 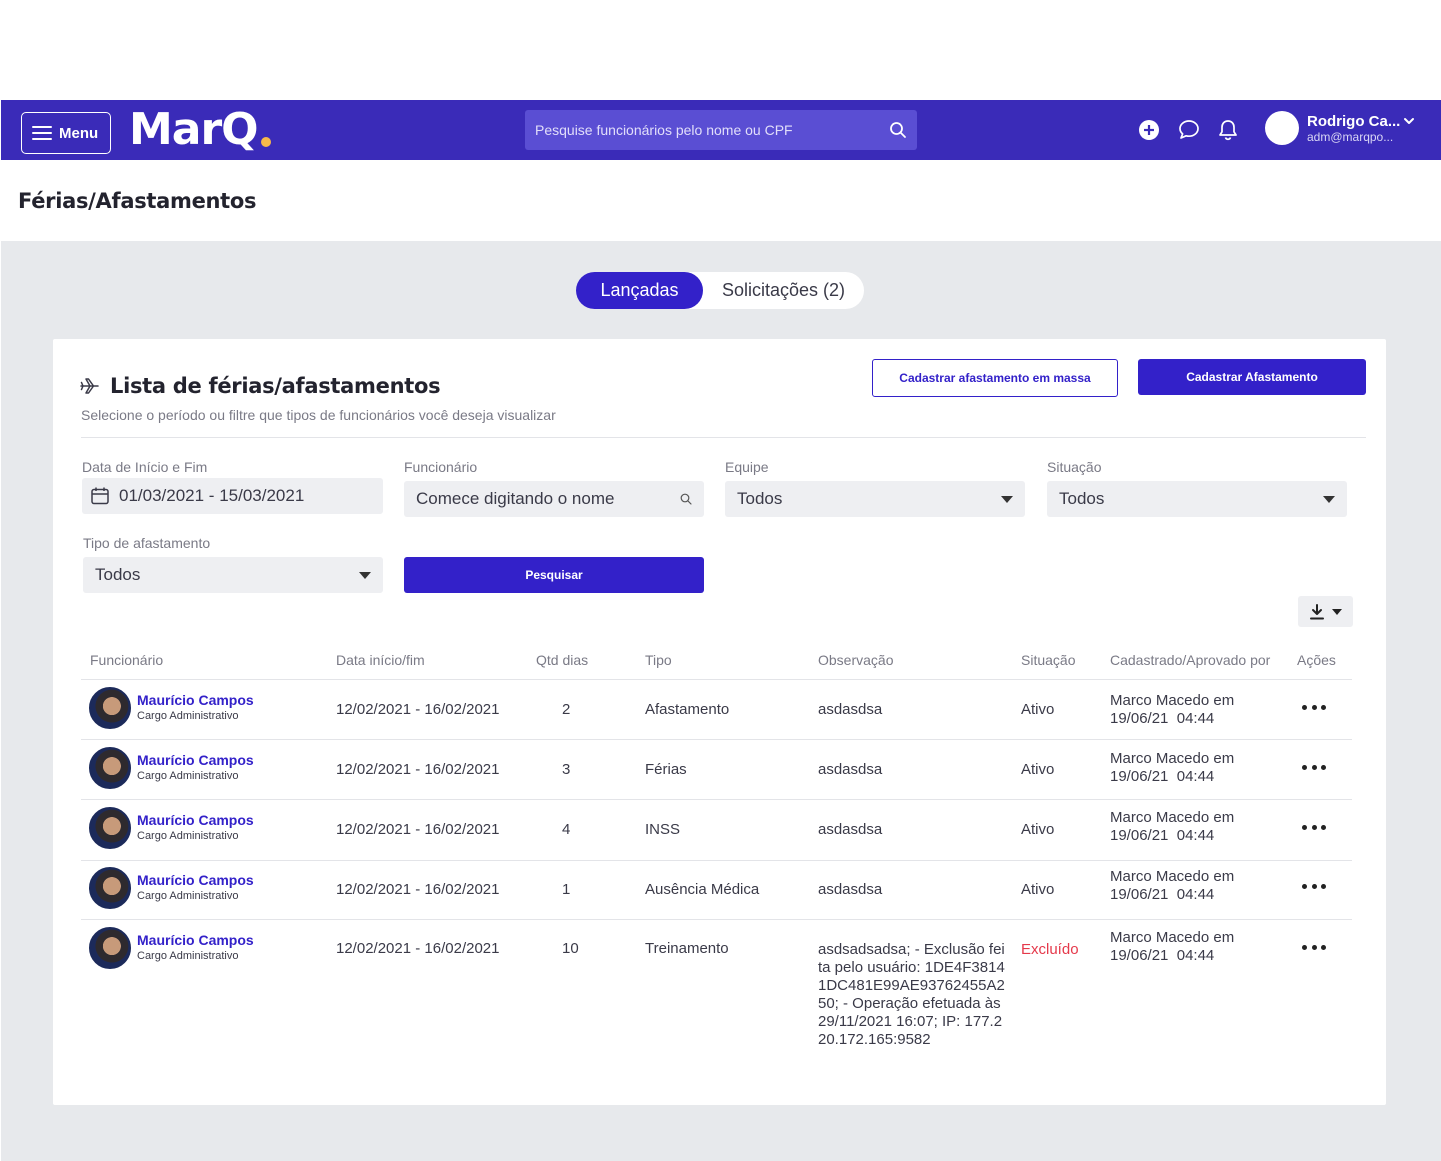 What do you see at coordinates (1050, 949) in the screenshot?
I see `status-cell: Excluído` at bounding box center [1050, 949].